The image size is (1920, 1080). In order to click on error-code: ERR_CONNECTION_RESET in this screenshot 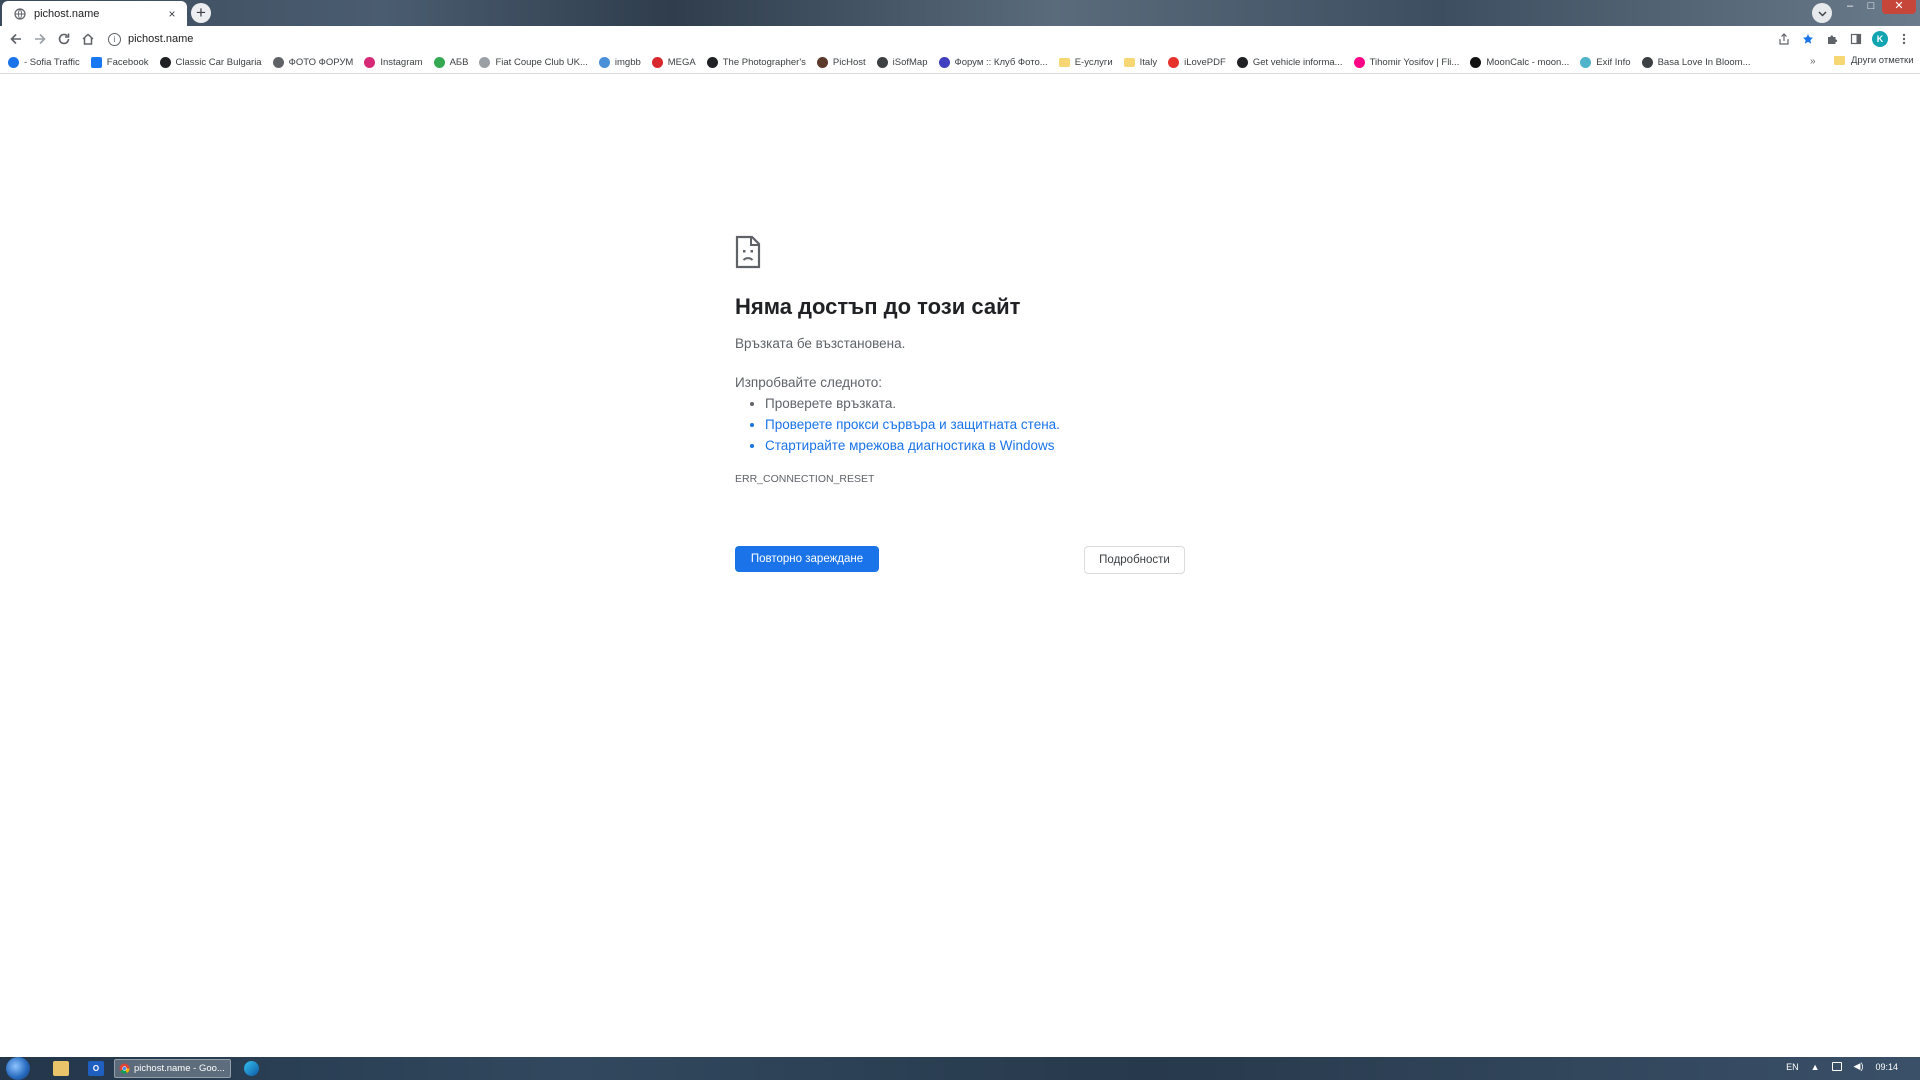, I will do `click(805, 479)`.